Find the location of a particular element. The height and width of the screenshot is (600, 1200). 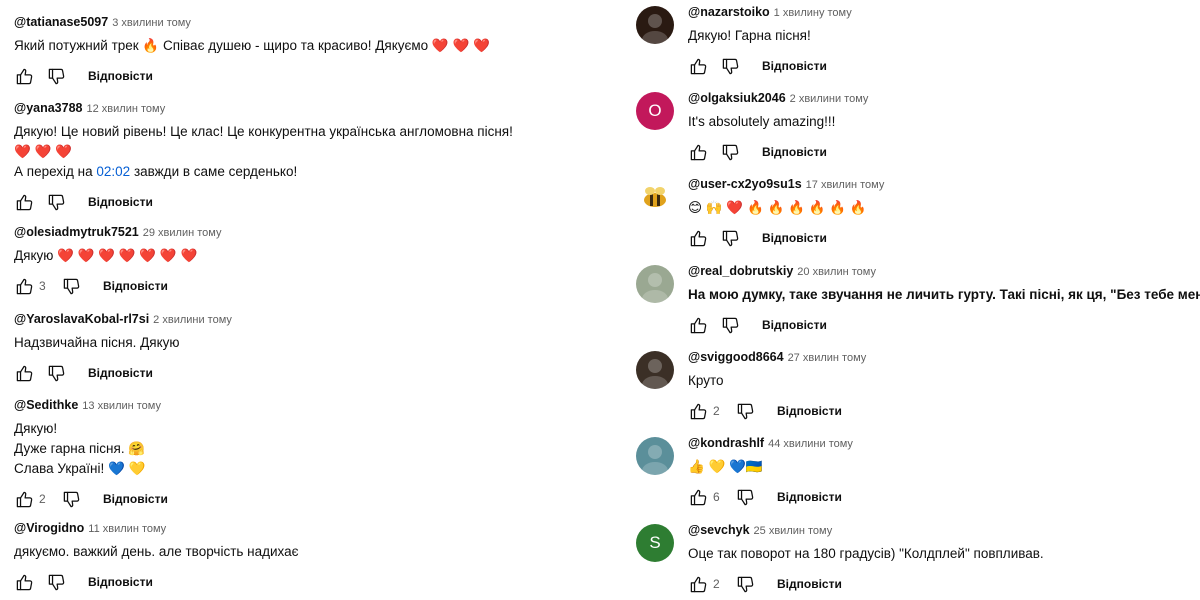

comment-time: 11 хвилин тому is located at coordinates (127, 529).